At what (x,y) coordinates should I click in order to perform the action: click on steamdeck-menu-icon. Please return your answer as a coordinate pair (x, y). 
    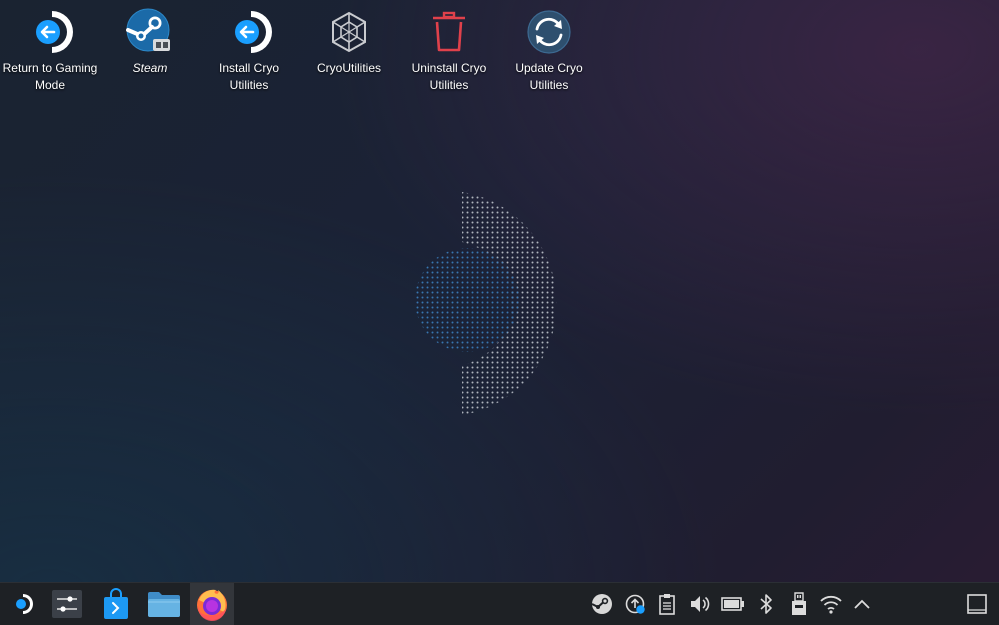
    Looking at the image, I should click on (24, 604).